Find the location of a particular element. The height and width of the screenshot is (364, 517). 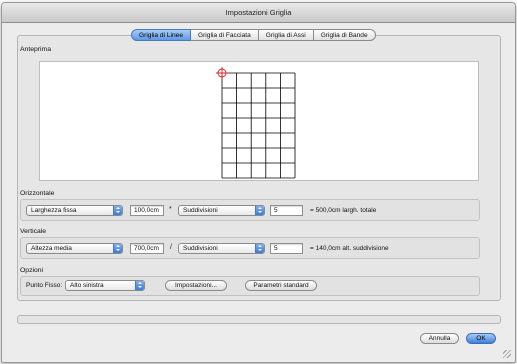

resize-grip-icon is located at coordinates (507, 354).